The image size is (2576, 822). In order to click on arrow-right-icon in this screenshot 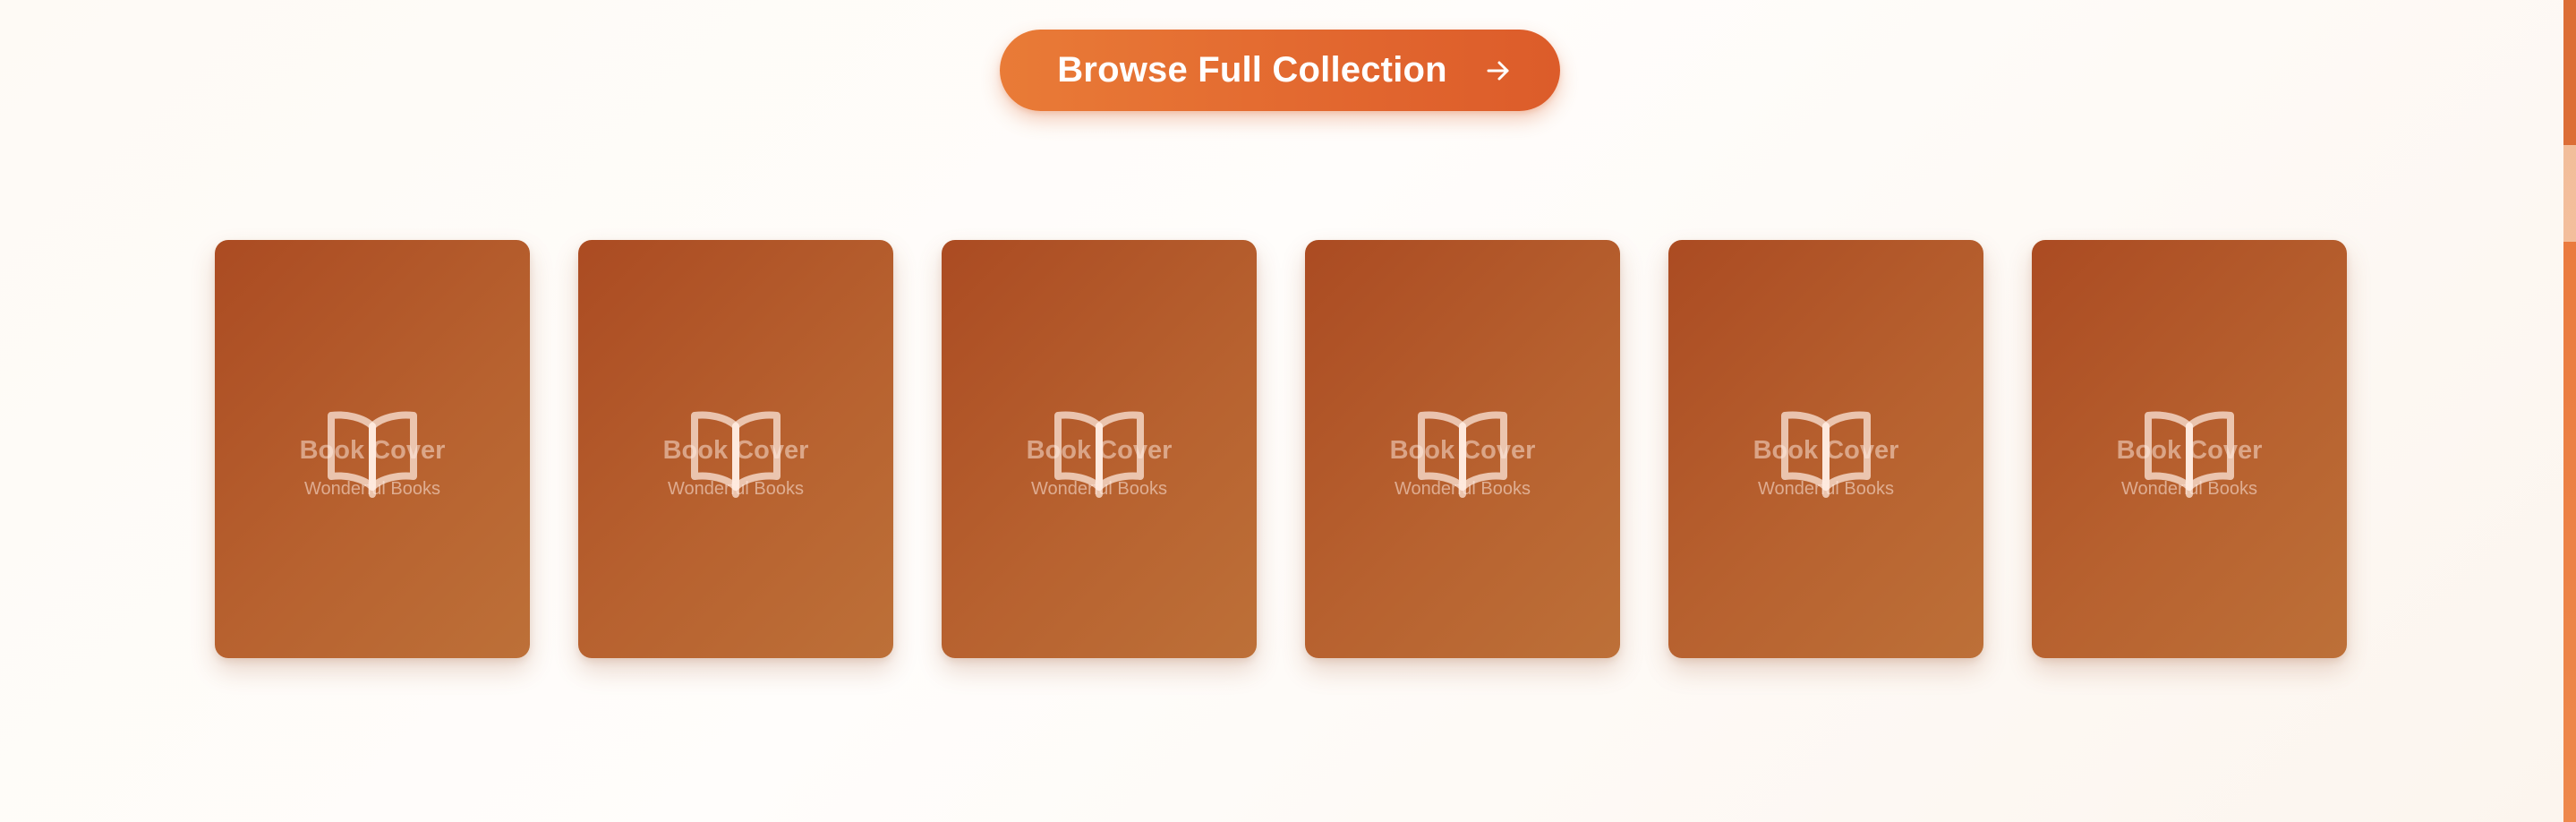, I will do `click(1498, 71)`.